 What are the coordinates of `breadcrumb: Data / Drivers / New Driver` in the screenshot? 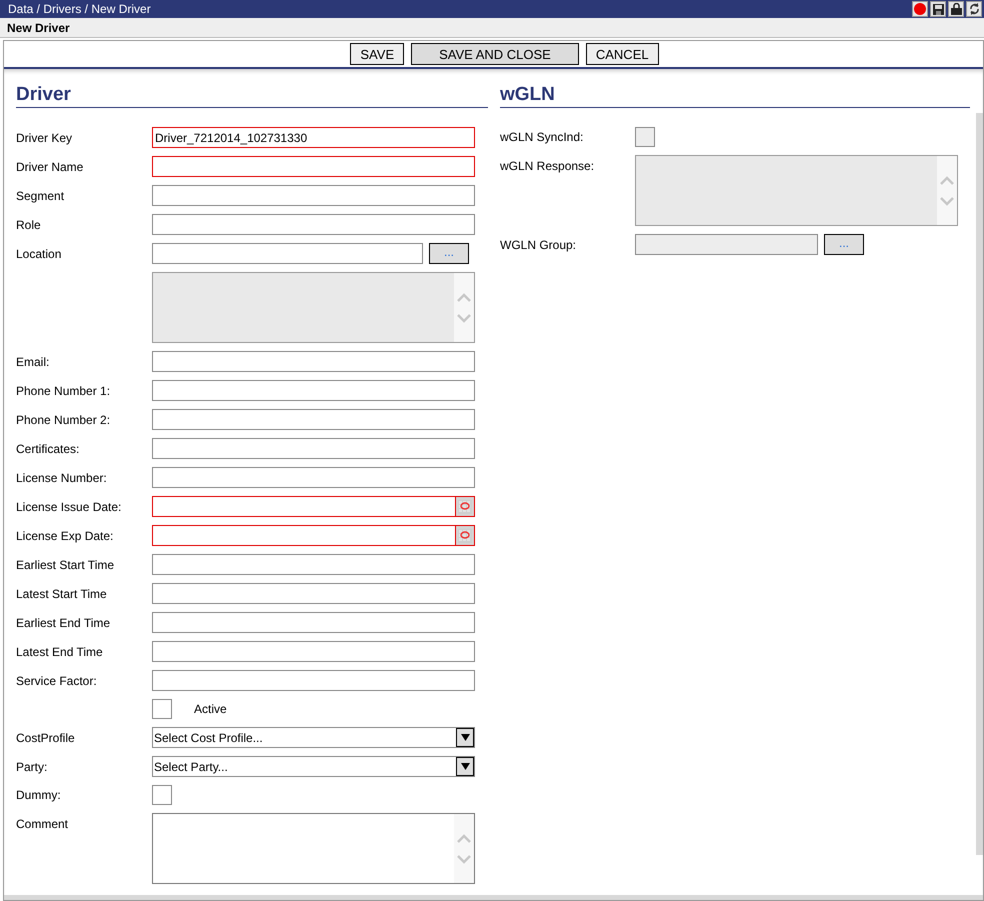 It's located at (79, 9).